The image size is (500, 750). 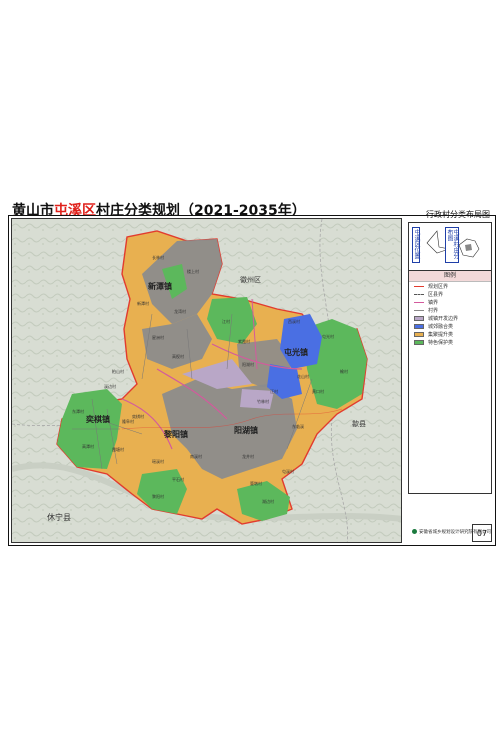 I want to click on village-label: 湖边村, so click(x=268, y=501).